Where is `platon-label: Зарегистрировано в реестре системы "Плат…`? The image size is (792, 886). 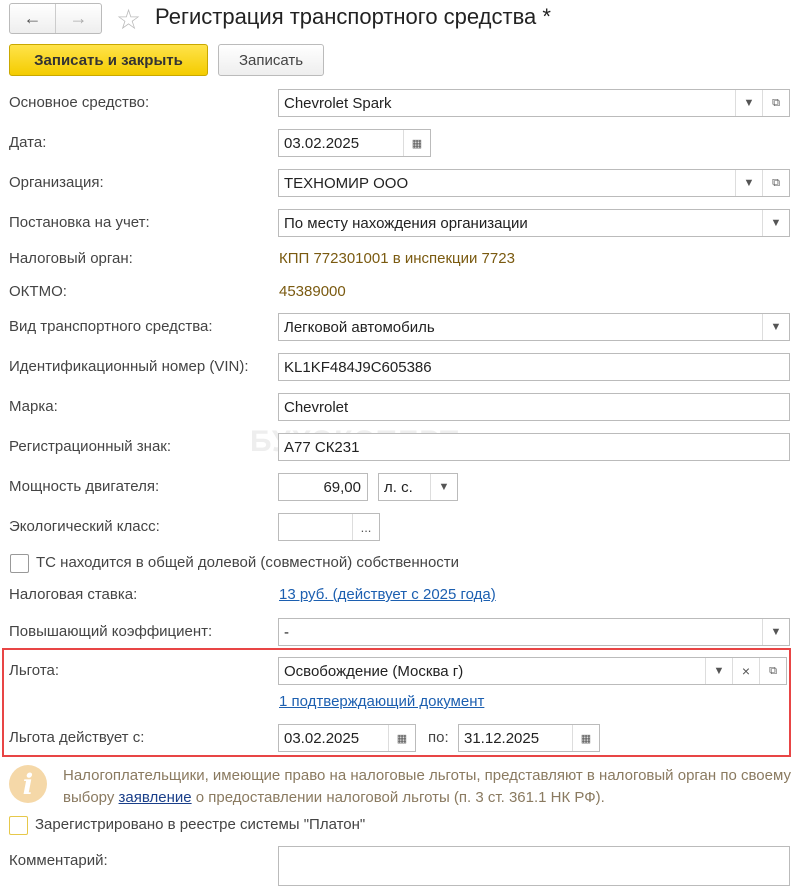
platon-label: Зарегистрировано в реестре системы "Плат… is located at coordinates (200, 824).